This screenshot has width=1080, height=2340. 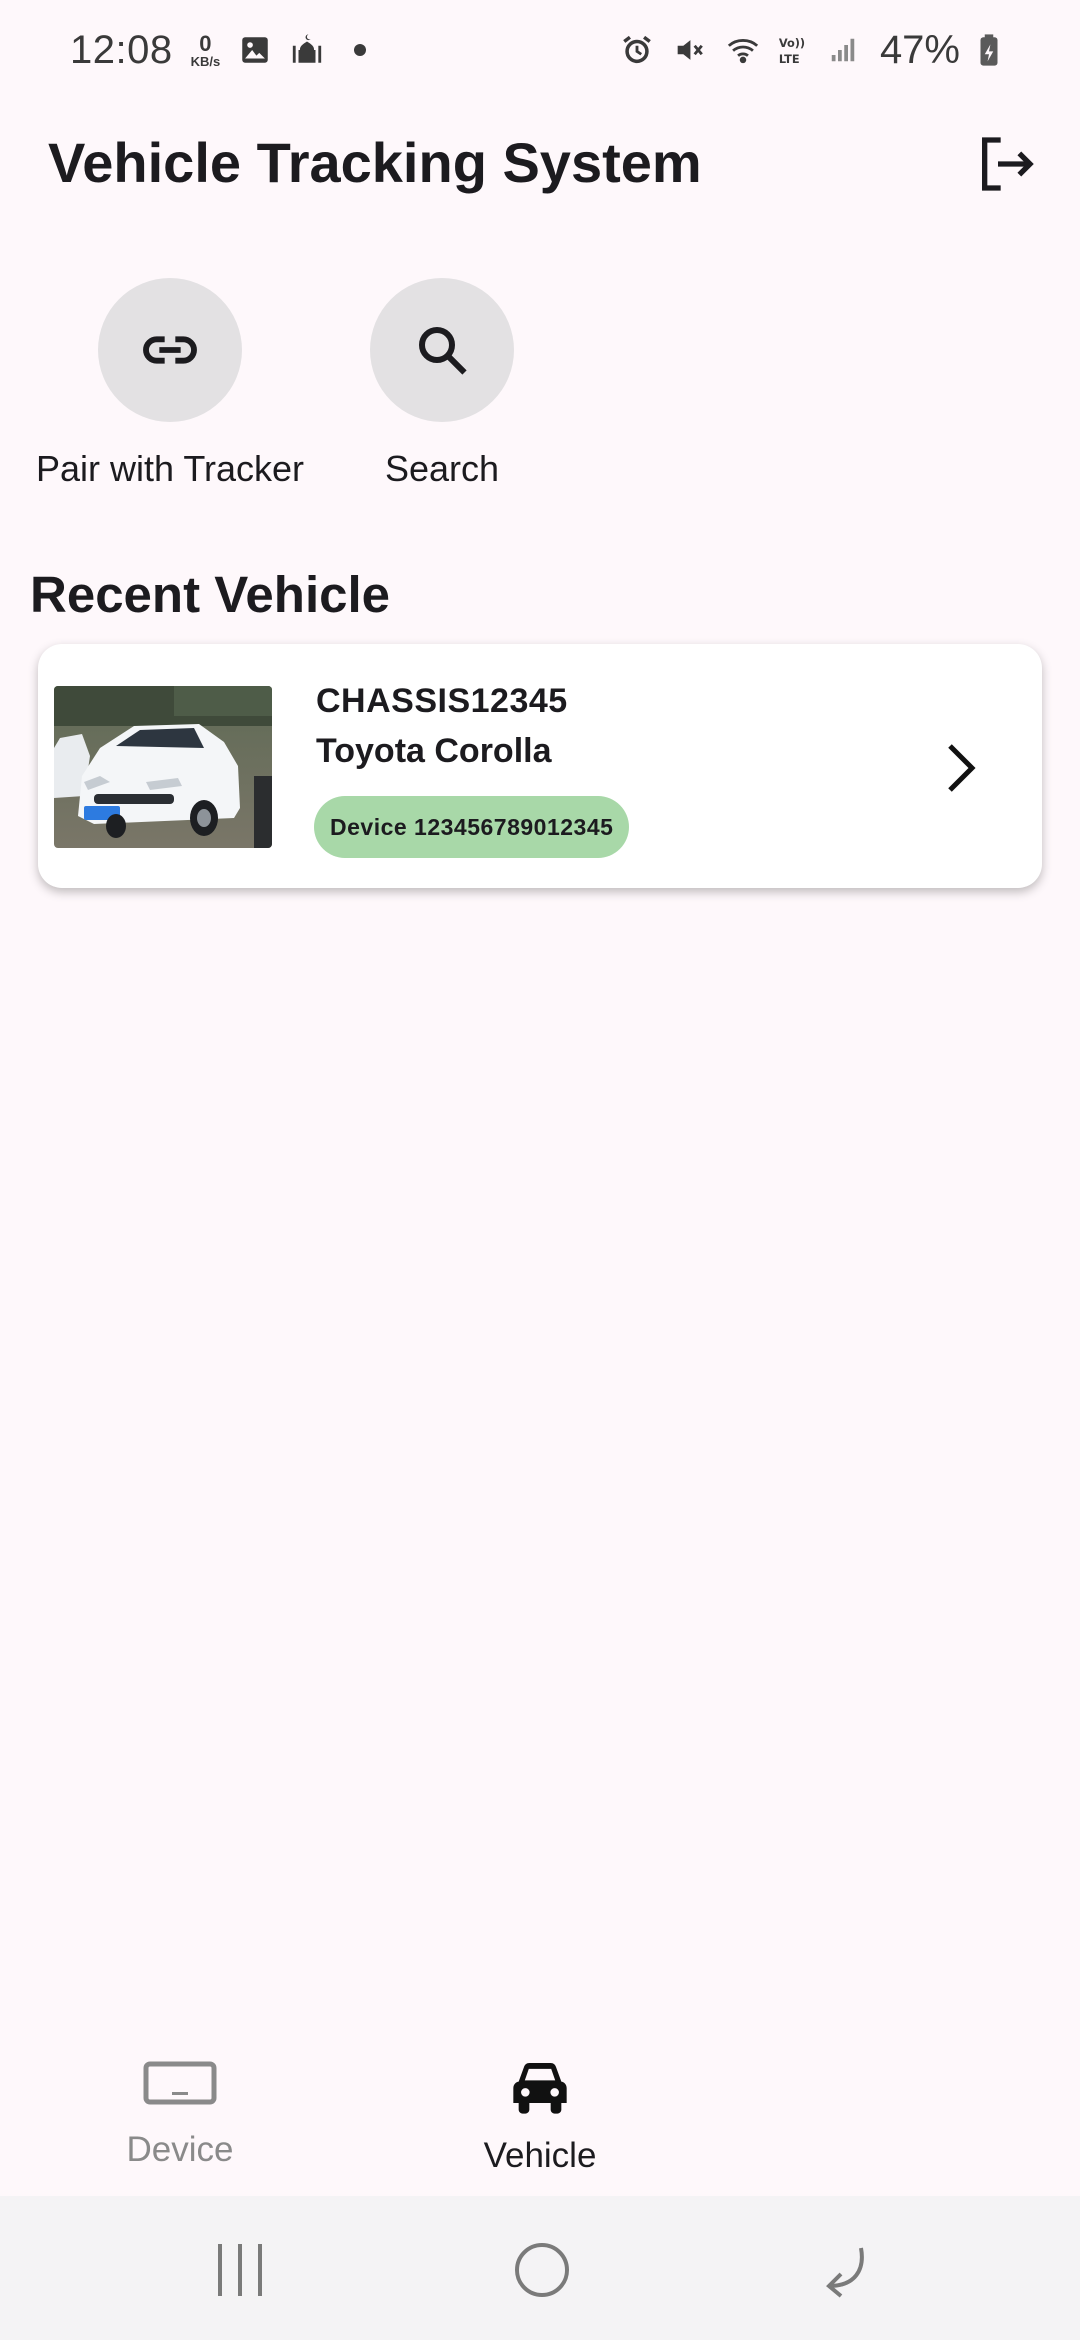 What do you see at coordinates (205, 49) in the screenshot?
I see `network-speed: 0 KB/s` at bounding box center [205, 49].